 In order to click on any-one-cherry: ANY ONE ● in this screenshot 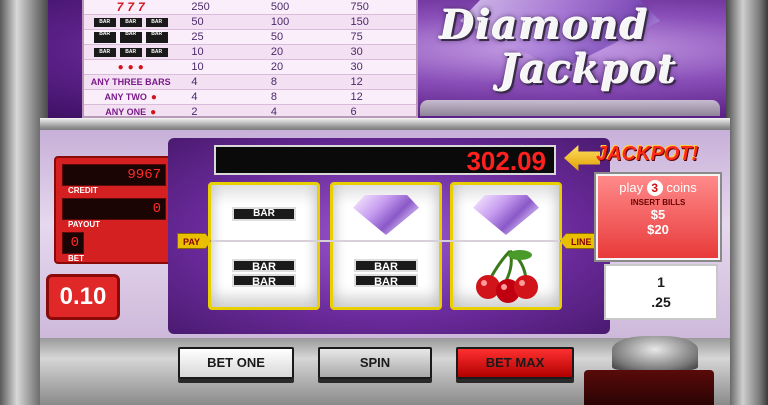, I will do `click(130, 112)`.